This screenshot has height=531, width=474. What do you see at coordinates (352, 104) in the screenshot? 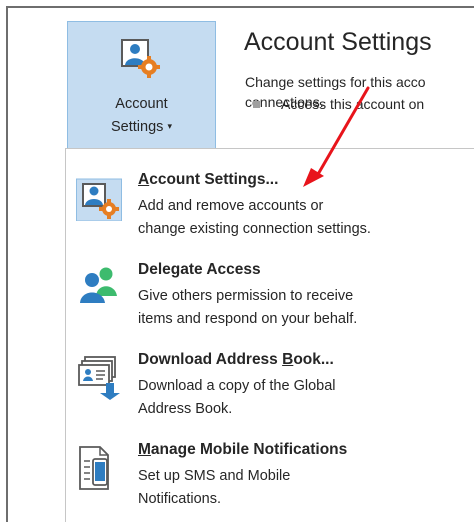
I see `access-link: Access this account on` at bounding box center [352, 104].